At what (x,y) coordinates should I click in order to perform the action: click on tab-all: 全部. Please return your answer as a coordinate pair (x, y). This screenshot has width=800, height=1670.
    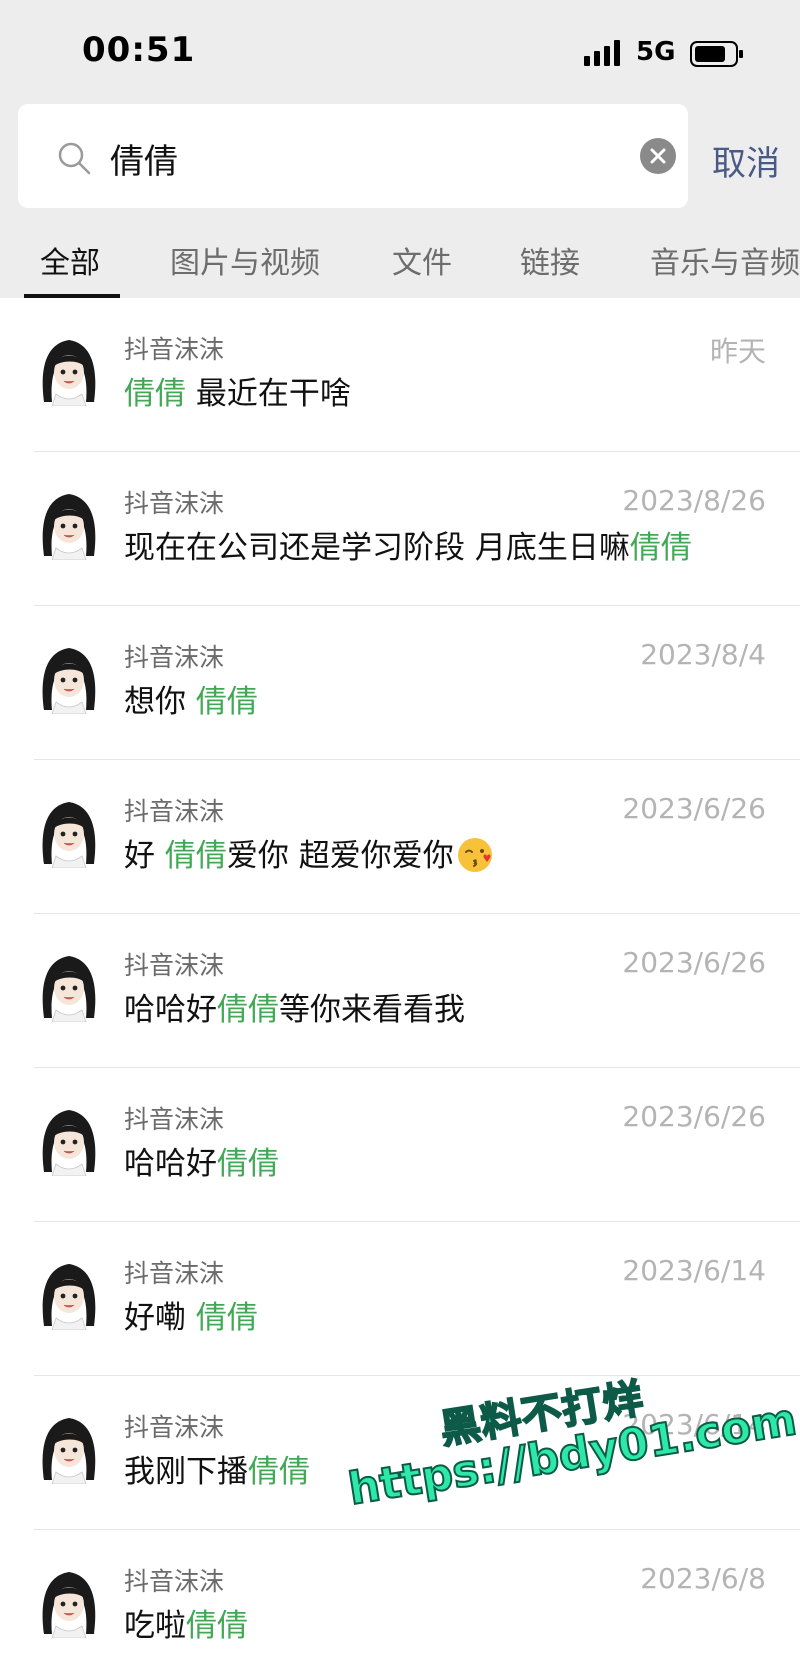
    Looking at the image, I should click on (70, 260).